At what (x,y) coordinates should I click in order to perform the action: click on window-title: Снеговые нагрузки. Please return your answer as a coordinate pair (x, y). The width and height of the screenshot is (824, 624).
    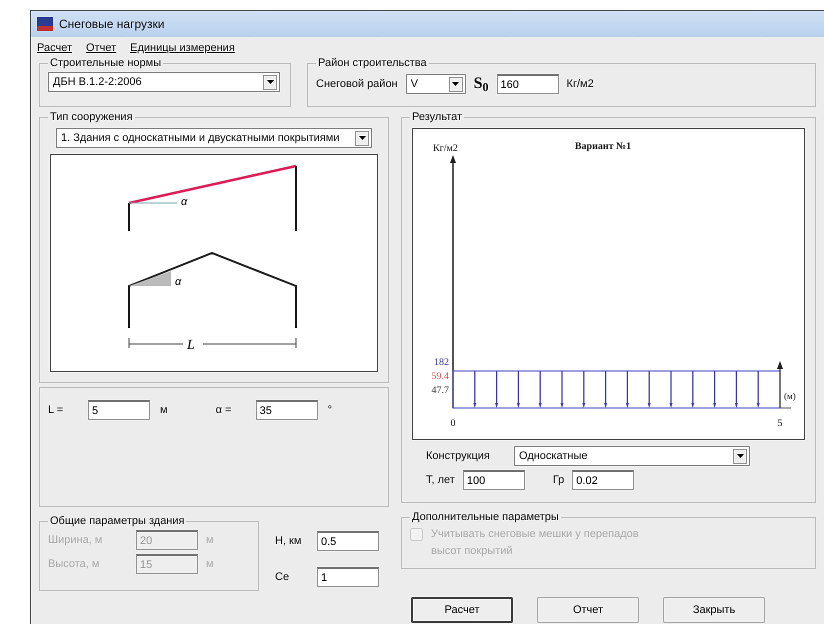
    Looking at the image, I should click on (111, 24).